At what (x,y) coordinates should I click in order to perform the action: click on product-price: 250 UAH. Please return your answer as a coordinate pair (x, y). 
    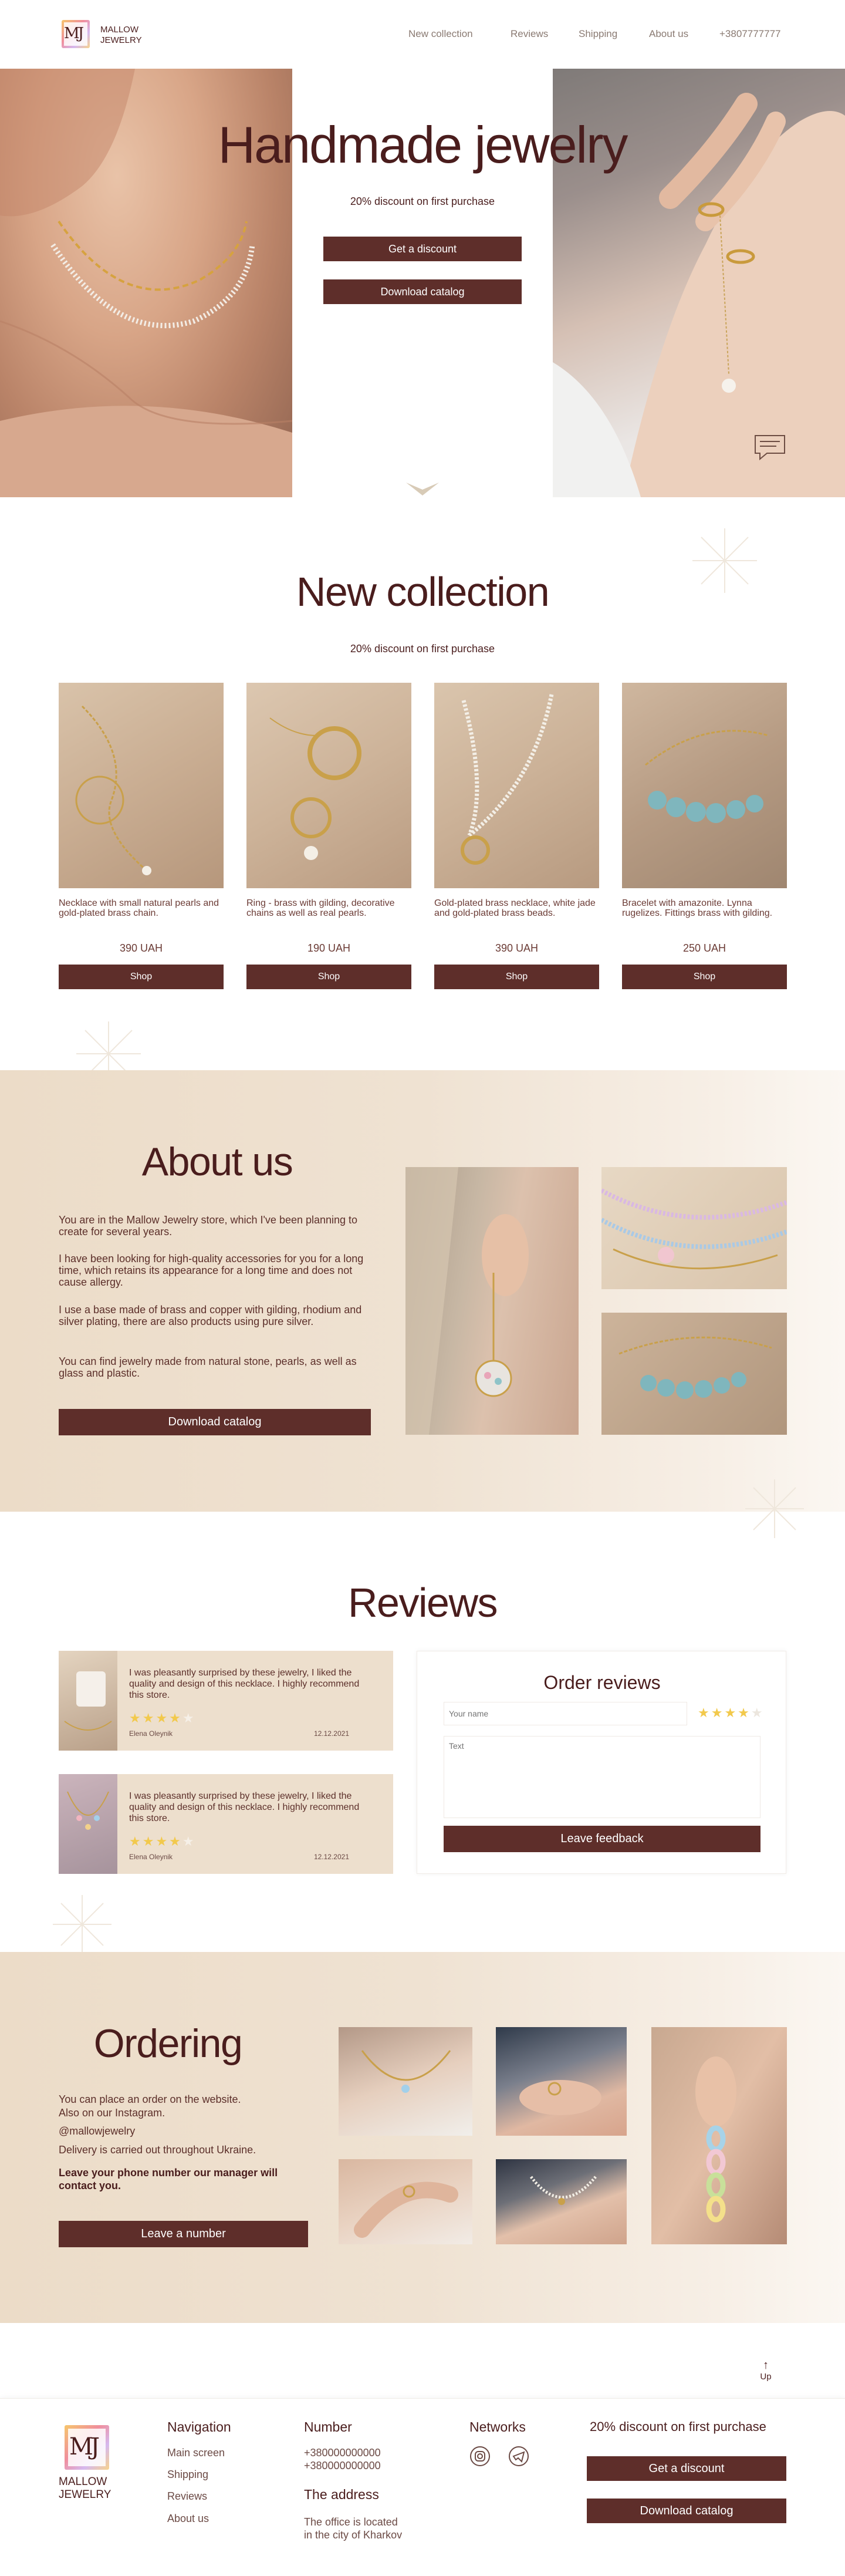
    Looking at the image, I should click on (704, 948).